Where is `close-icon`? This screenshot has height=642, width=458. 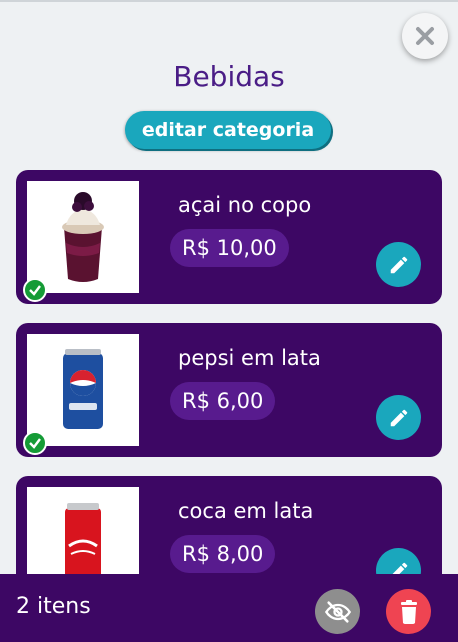 close-icon is located at coordinates (425, 36).